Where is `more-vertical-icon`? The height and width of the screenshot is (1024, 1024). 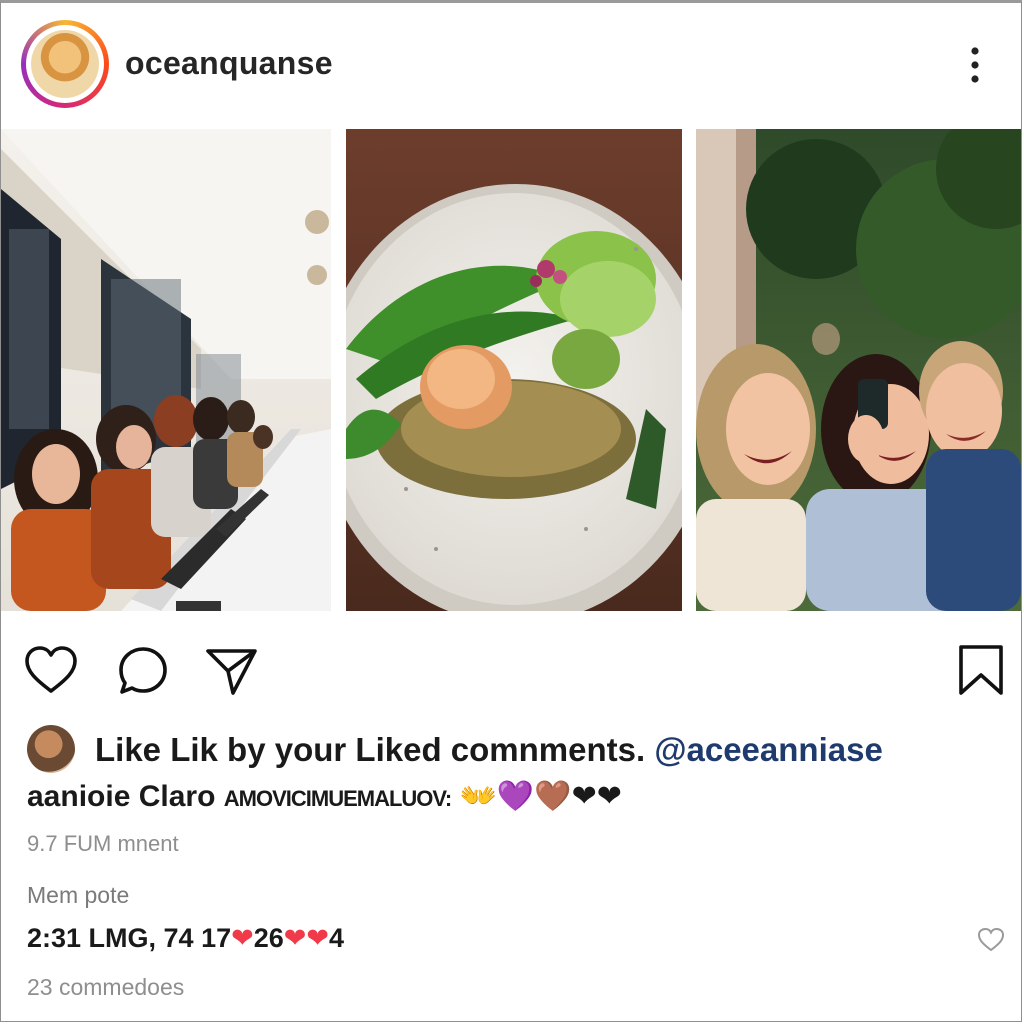 more-vertical-icon is located at coordinates (975, 65).